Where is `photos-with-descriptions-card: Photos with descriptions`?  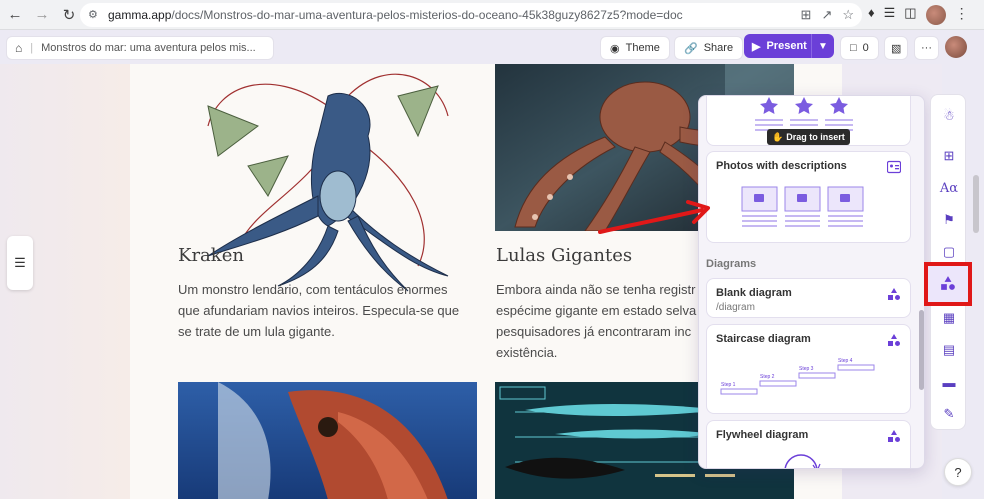
photos-with-descriptions-card: Photos with descriptions is located at coordinates (808, 197).